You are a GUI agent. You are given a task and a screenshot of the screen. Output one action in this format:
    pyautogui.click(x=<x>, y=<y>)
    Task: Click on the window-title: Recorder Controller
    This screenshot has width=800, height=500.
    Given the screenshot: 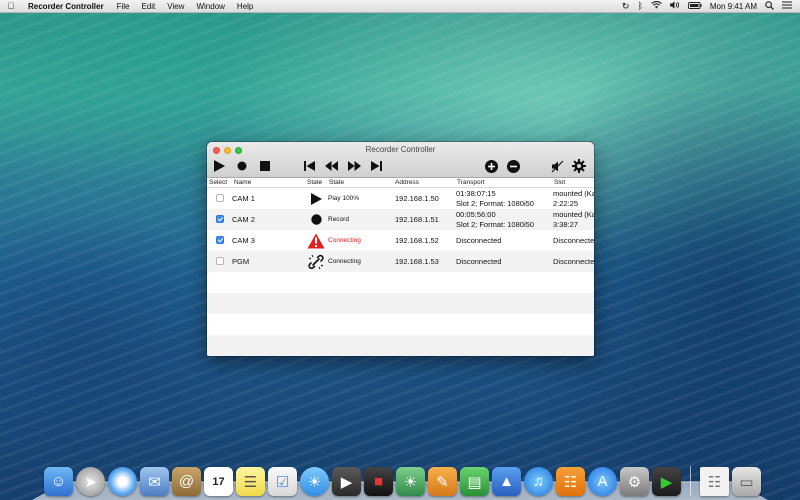 What is the action you would take?
    pyautogui.click(x=400, y=149)
    